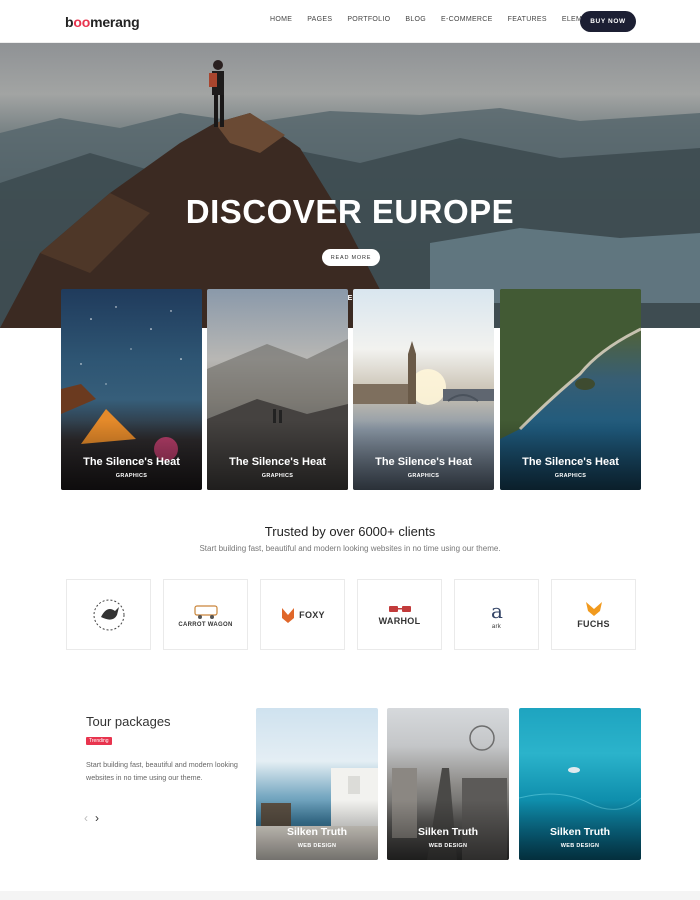 The image size is (700, 900). I want to click on svg-text: a, so click(497, 611).